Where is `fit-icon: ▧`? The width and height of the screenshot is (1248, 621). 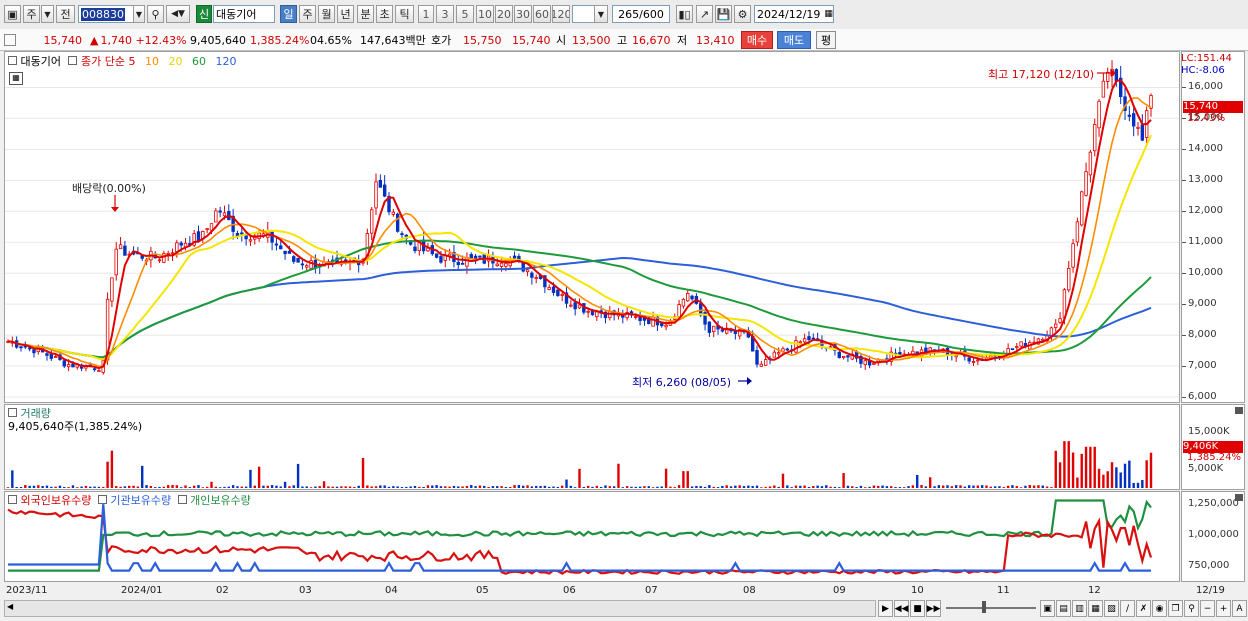 fit-icon: ▧ is located at coordinates (1111, 608).